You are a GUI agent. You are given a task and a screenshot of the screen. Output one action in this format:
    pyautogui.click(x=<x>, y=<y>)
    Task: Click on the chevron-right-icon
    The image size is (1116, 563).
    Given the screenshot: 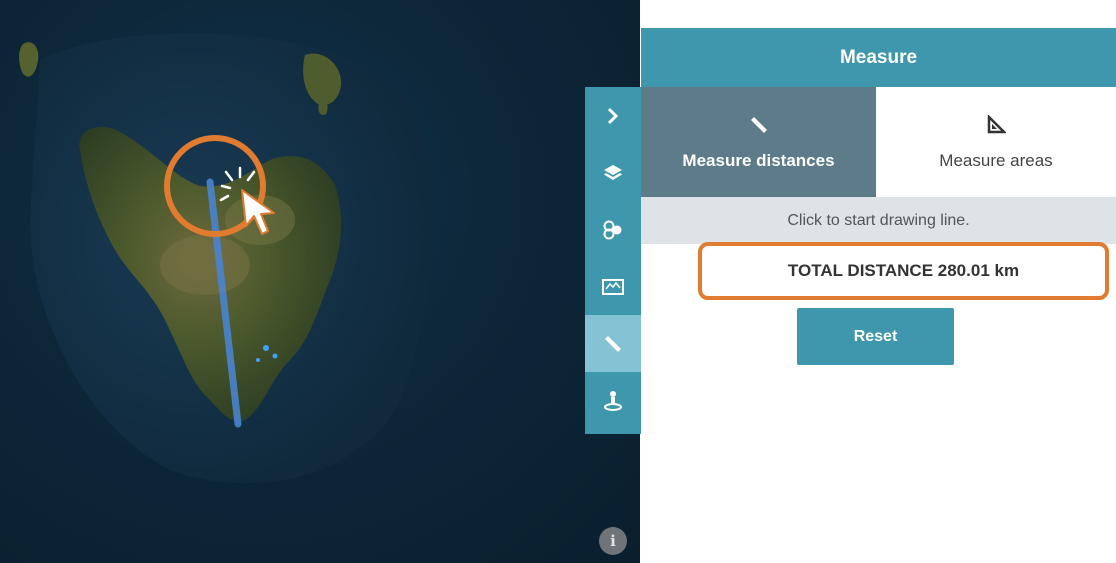 What is the action you would take?
    pyautogui.click(x=613, y=115)
    